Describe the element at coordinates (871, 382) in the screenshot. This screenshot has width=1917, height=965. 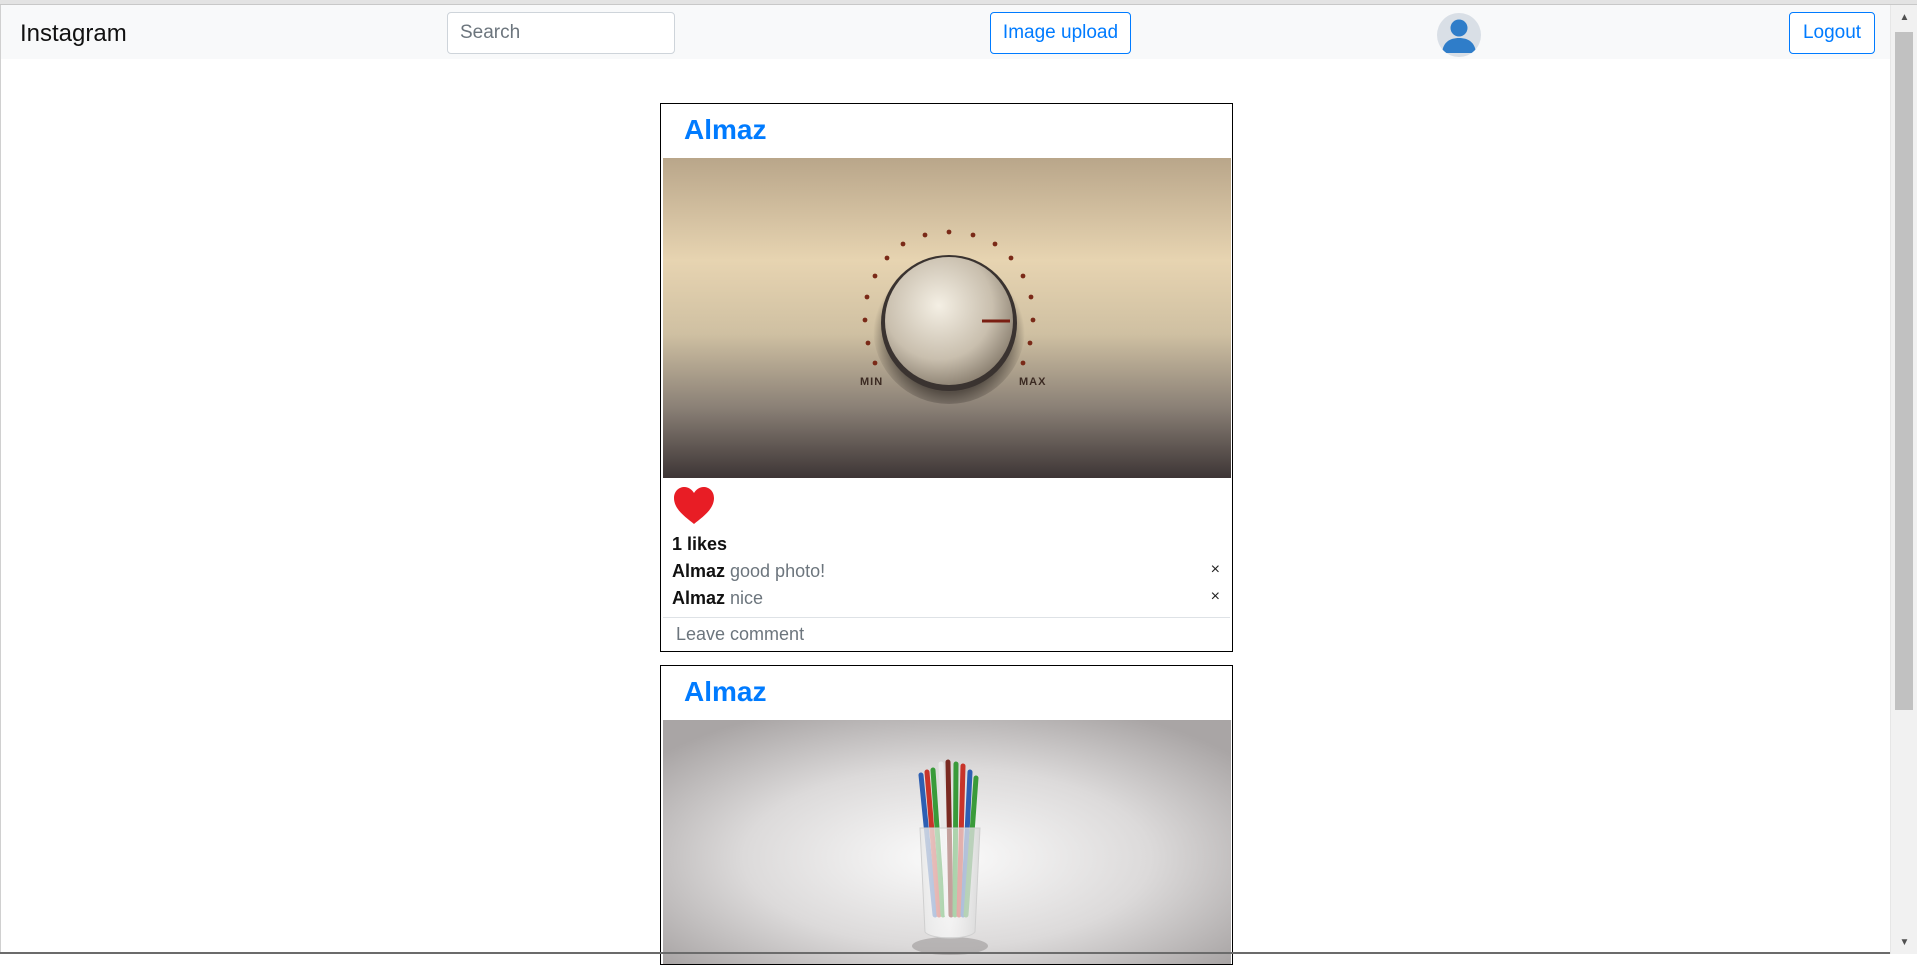
I see `knob-min-label: MIN` at that location.